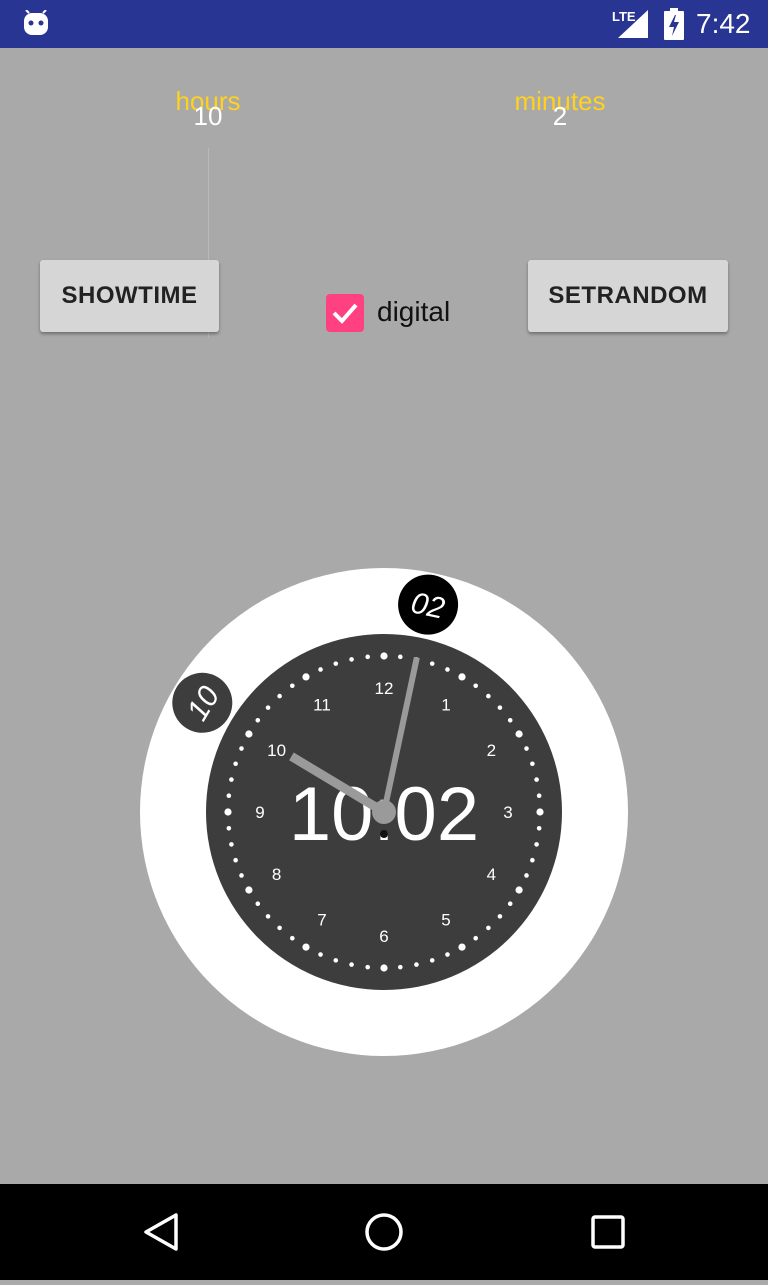  I want to click on navigation-bar, so click(384, 1232).